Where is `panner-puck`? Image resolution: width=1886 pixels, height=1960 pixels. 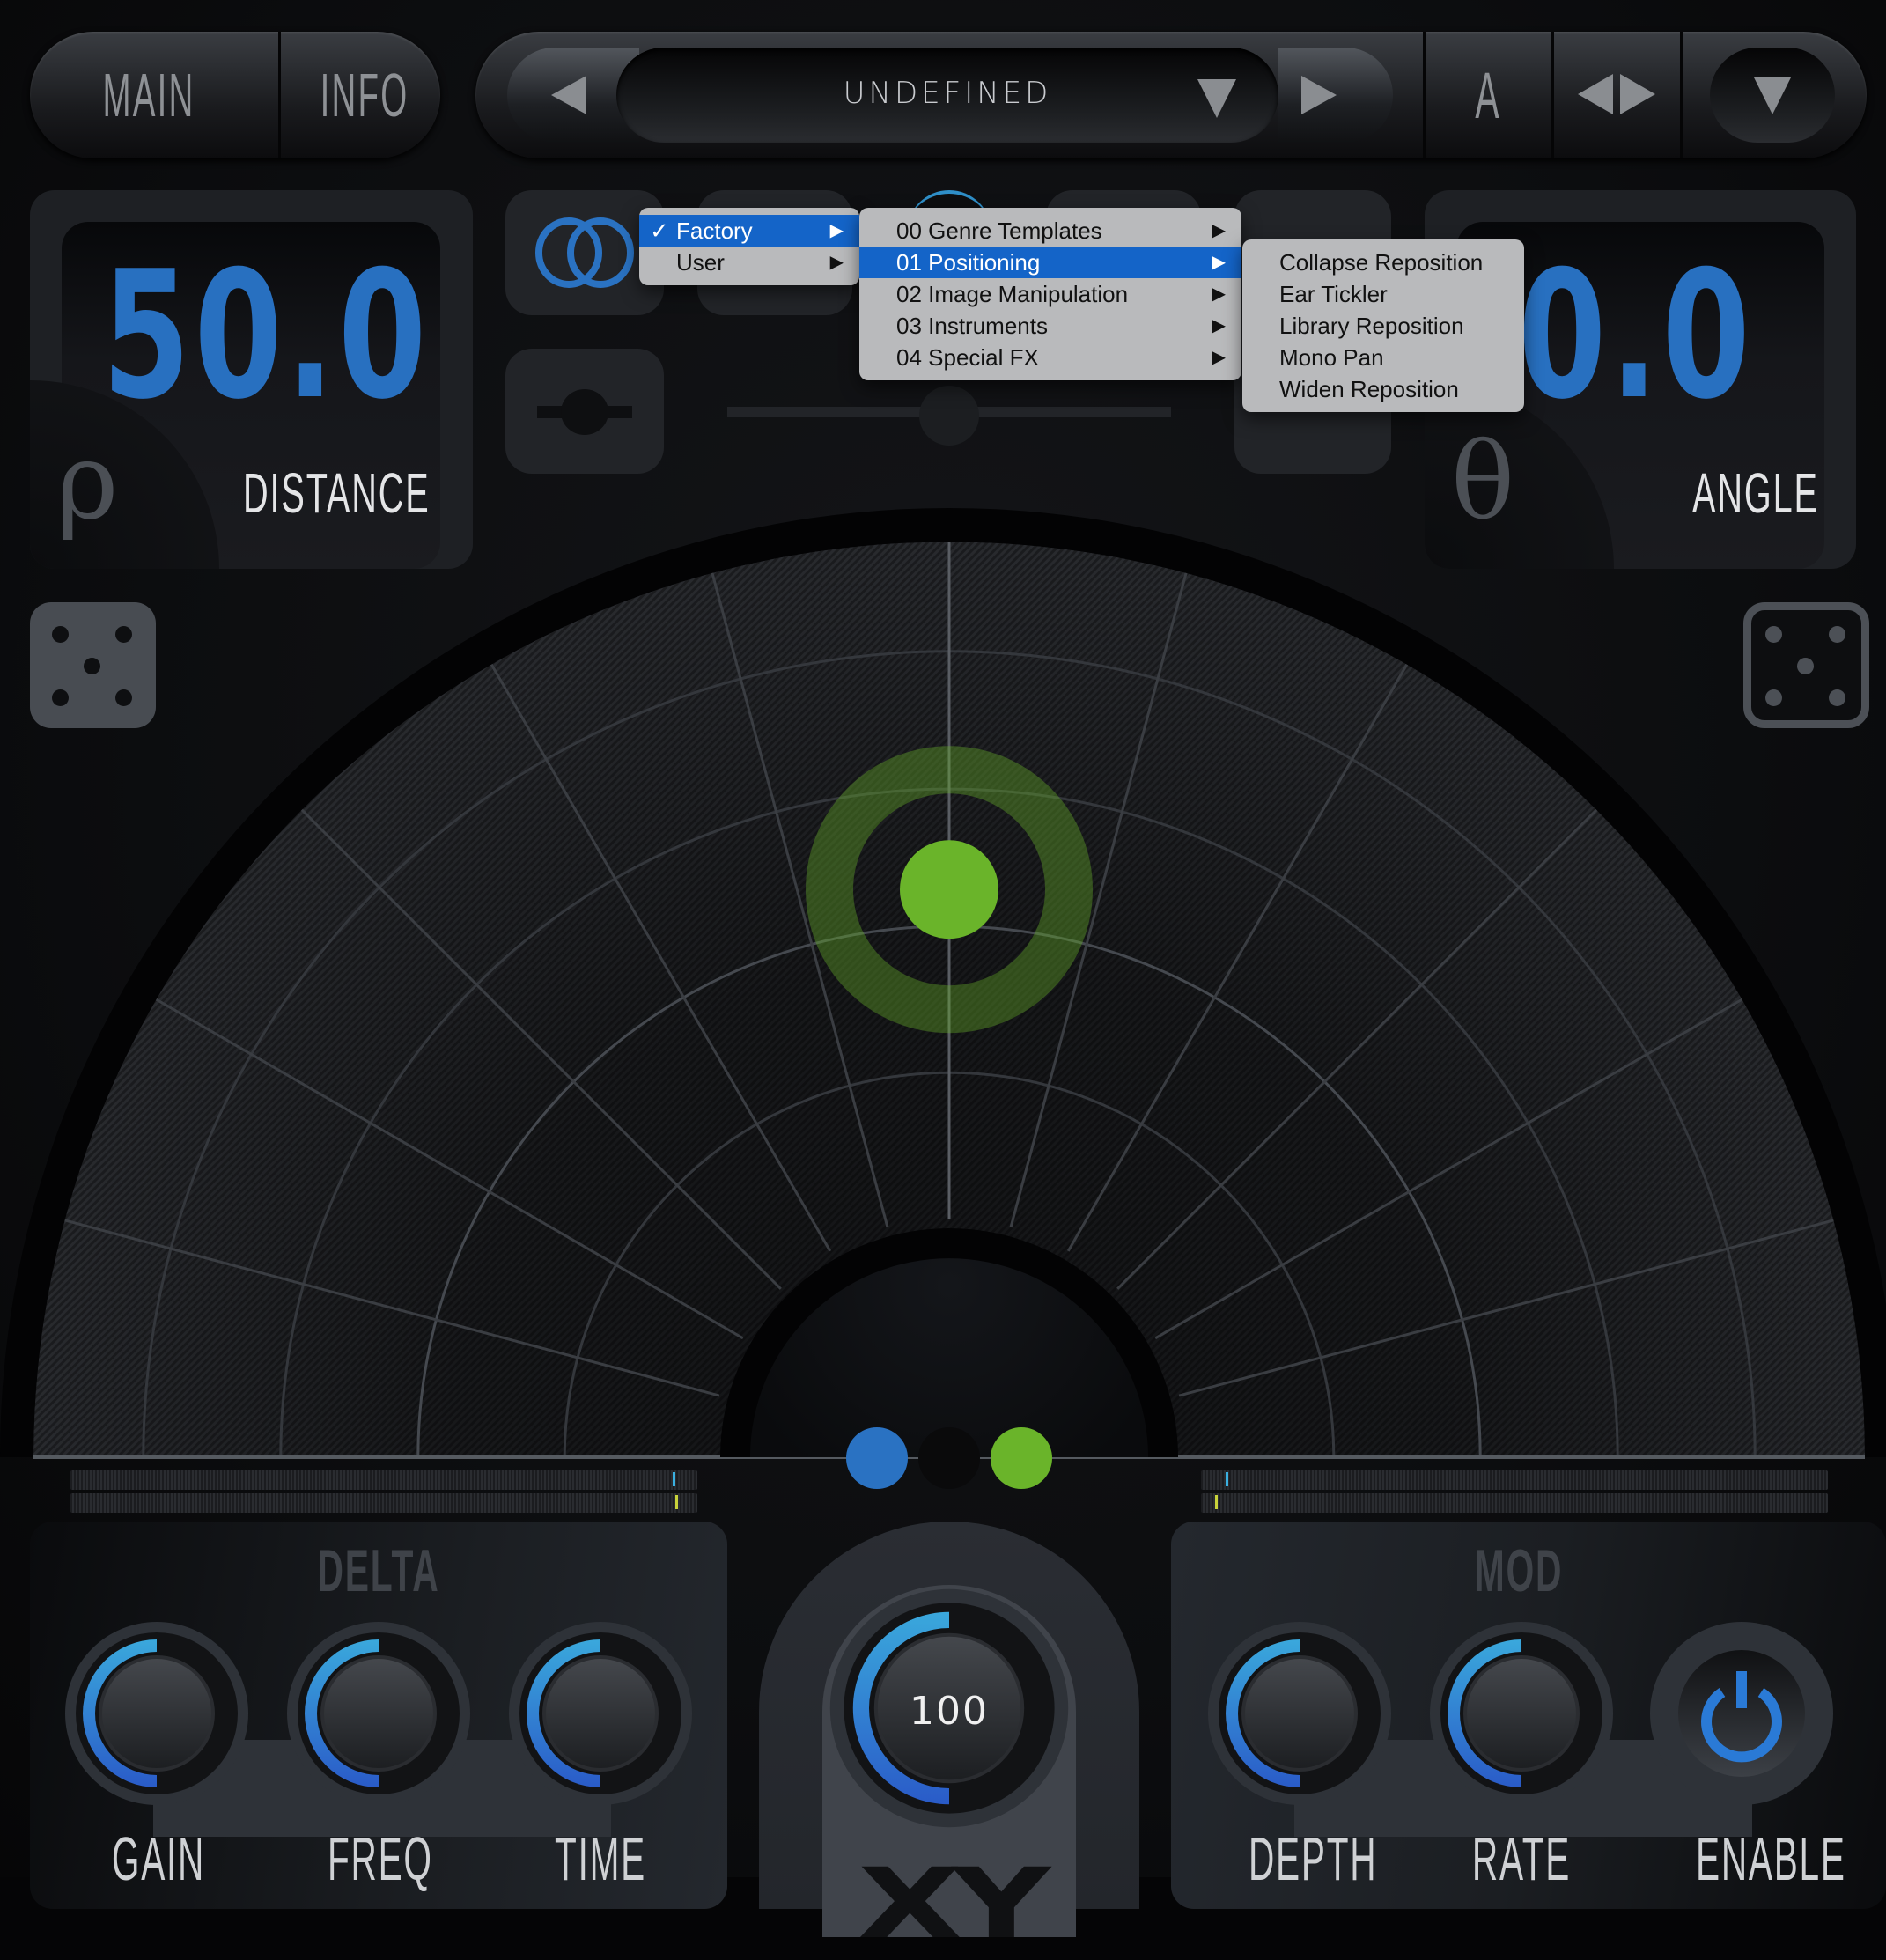 panner-puck is located at coordinates (949, 889).